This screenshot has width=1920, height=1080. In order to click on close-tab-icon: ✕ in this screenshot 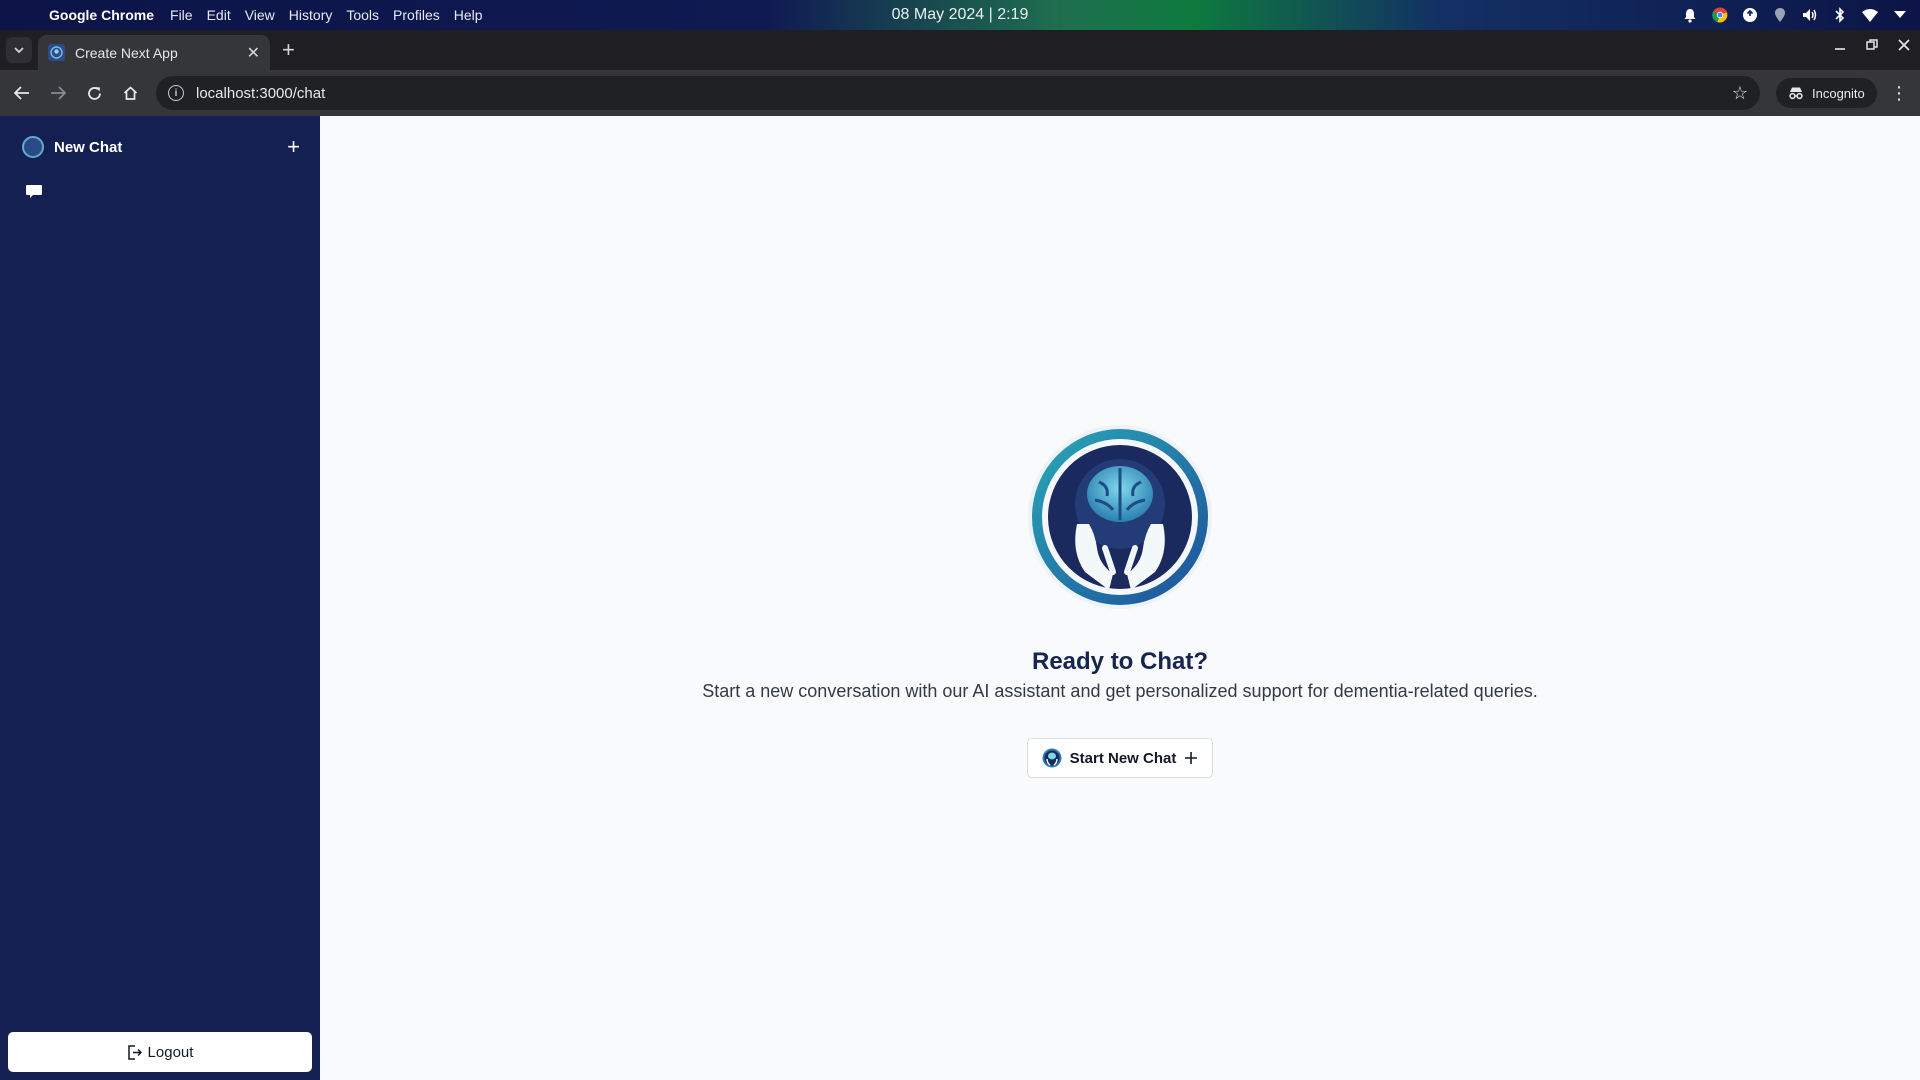, I will do `click(253, 53)`.